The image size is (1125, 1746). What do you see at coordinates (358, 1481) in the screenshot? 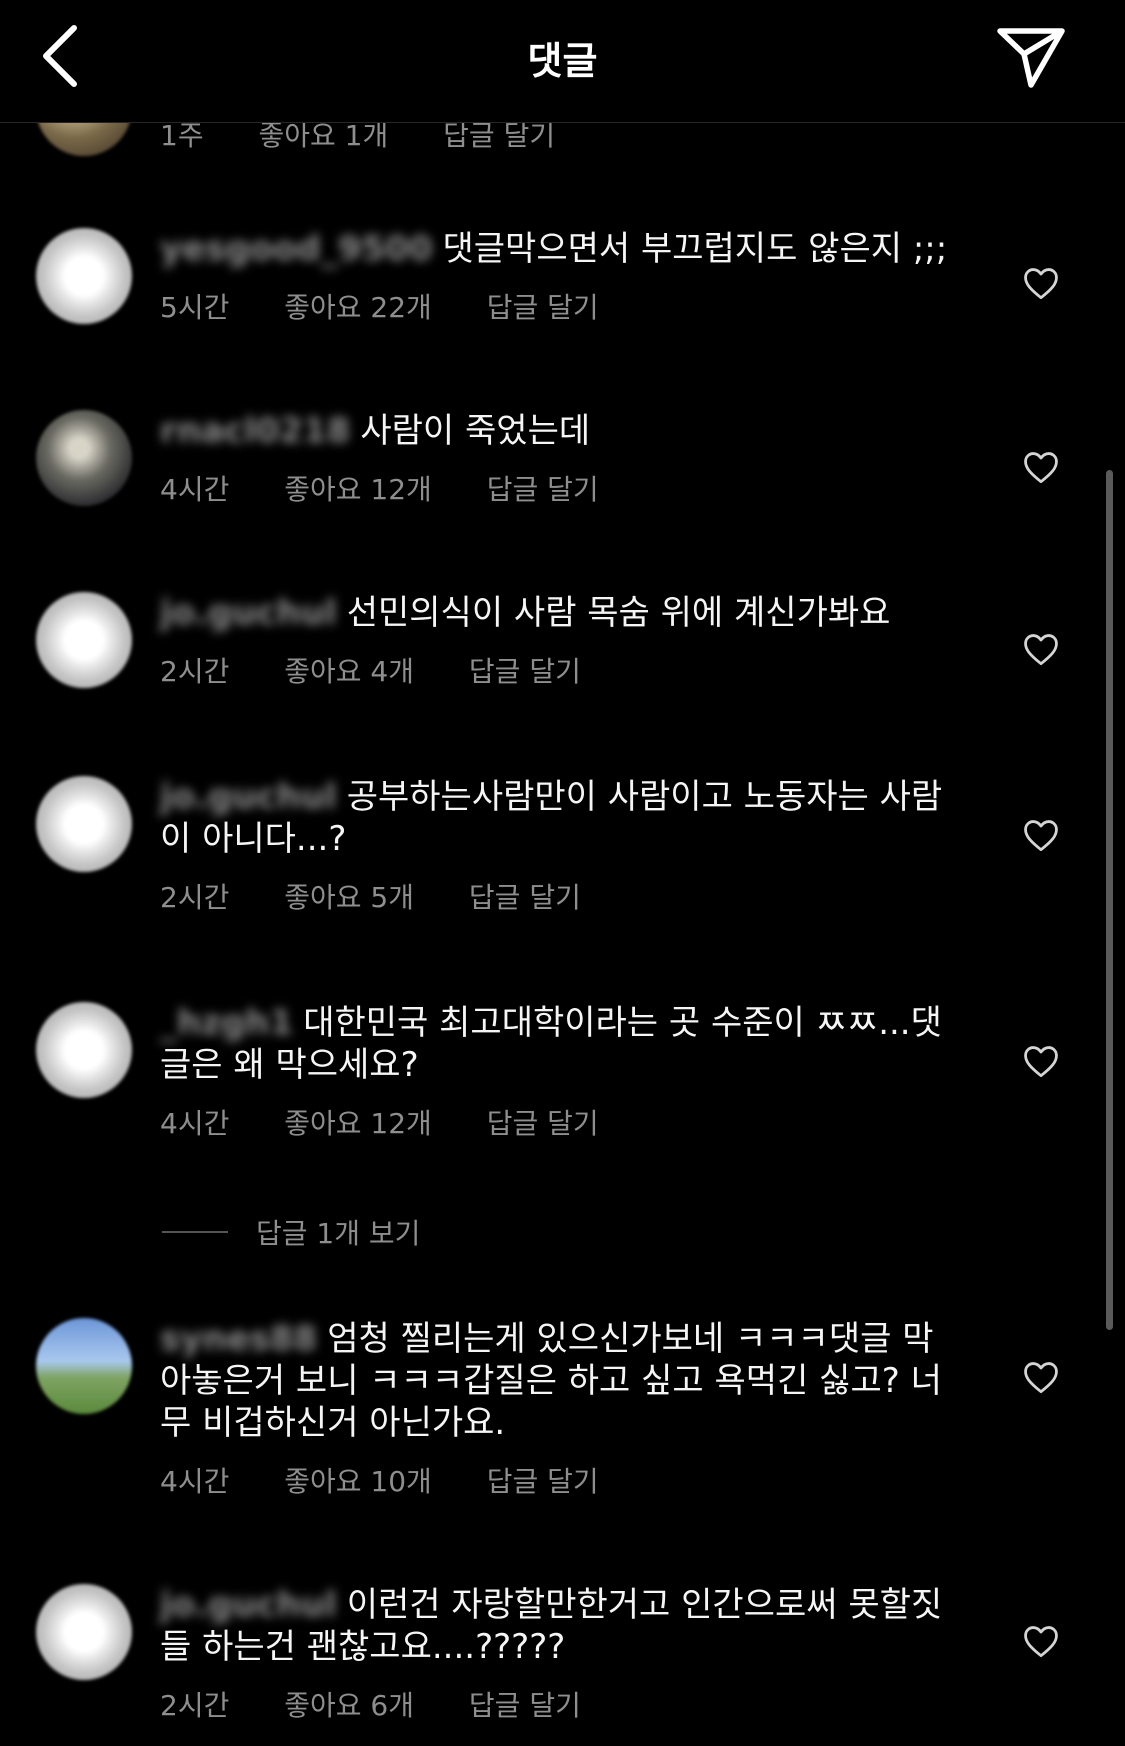
I see `comment-likes: 좋아요 10개` at bounding box center [358, 1481].